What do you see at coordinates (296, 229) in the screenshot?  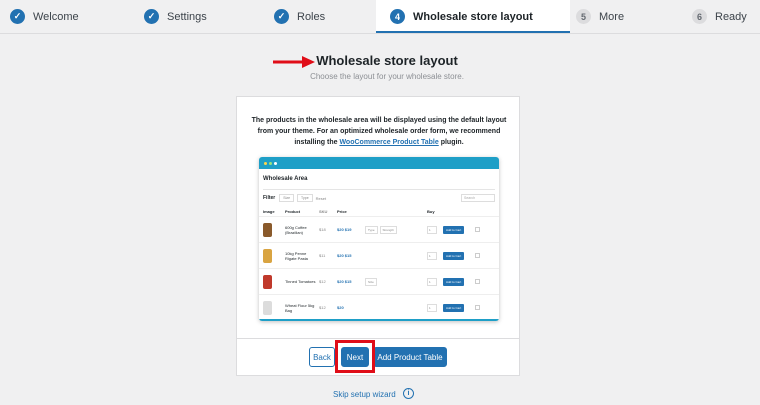 I see `product-name: 600g Coffee (Brazilian)` at bounding box center [296, 229].